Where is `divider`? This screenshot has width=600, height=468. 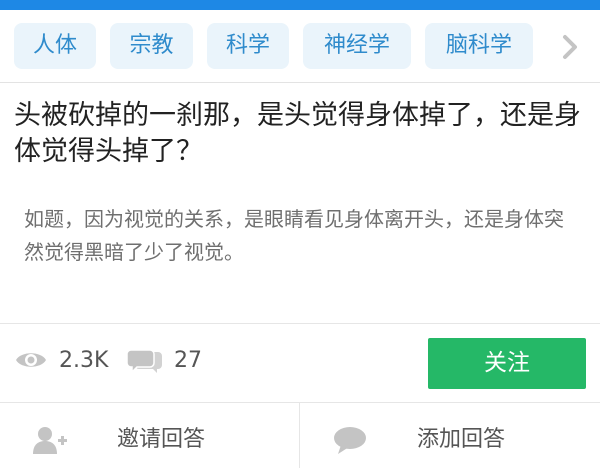 divider is located at coordinates (300, 323).